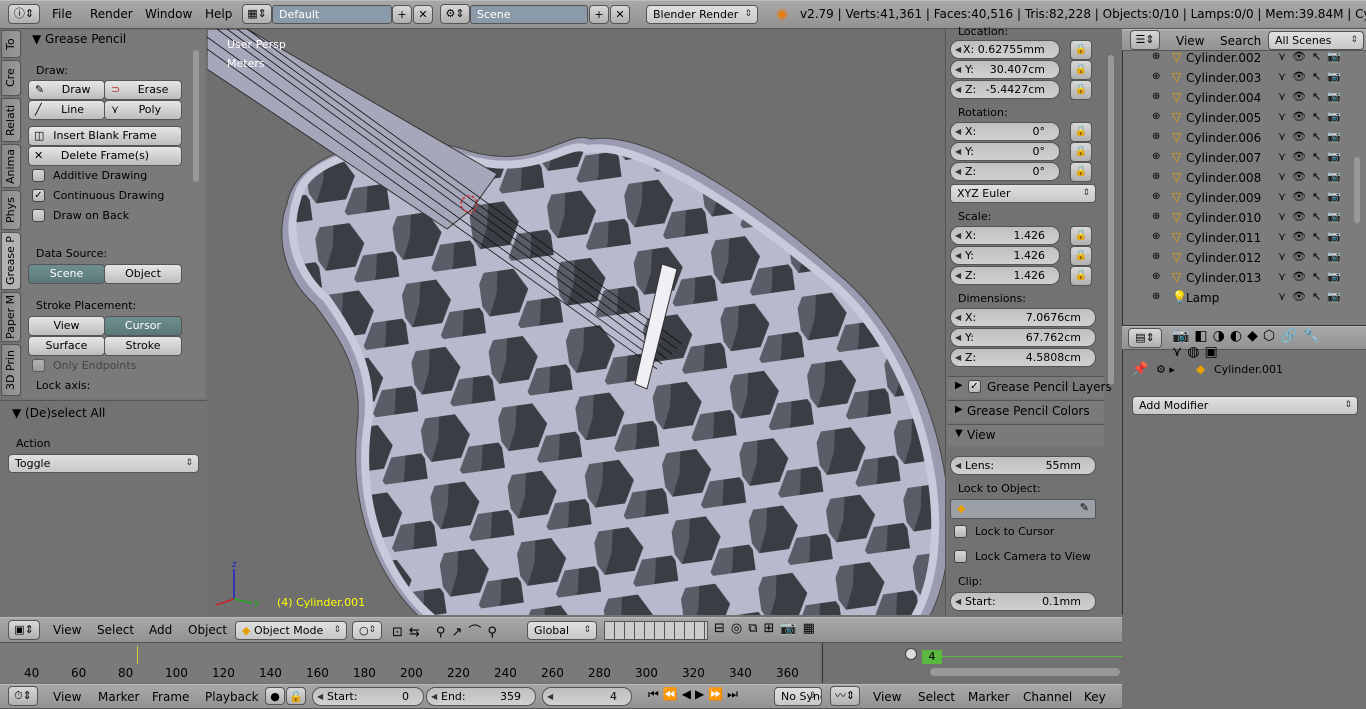  Describe the element at coordinates (1111, 220) in the screenshot. I see `properties-scrollbar` at that location.